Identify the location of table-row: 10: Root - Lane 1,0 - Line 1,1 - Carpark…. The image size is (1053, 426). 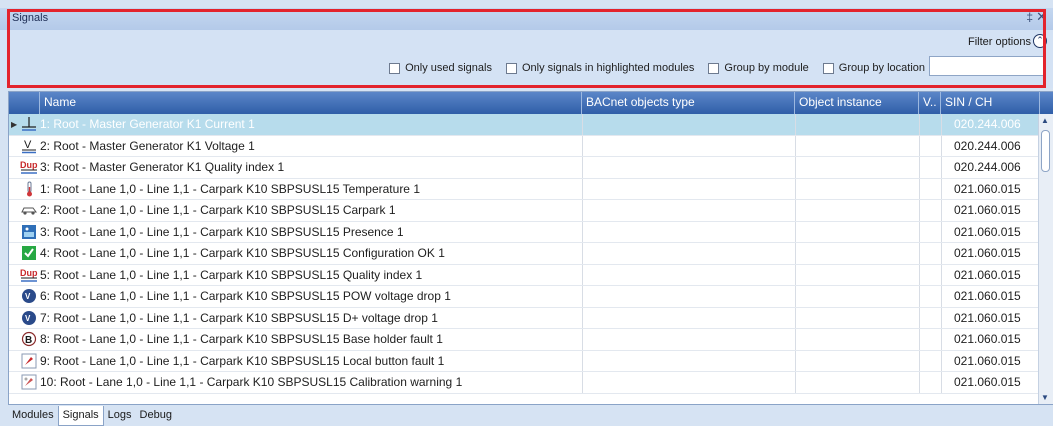
(524, 383).